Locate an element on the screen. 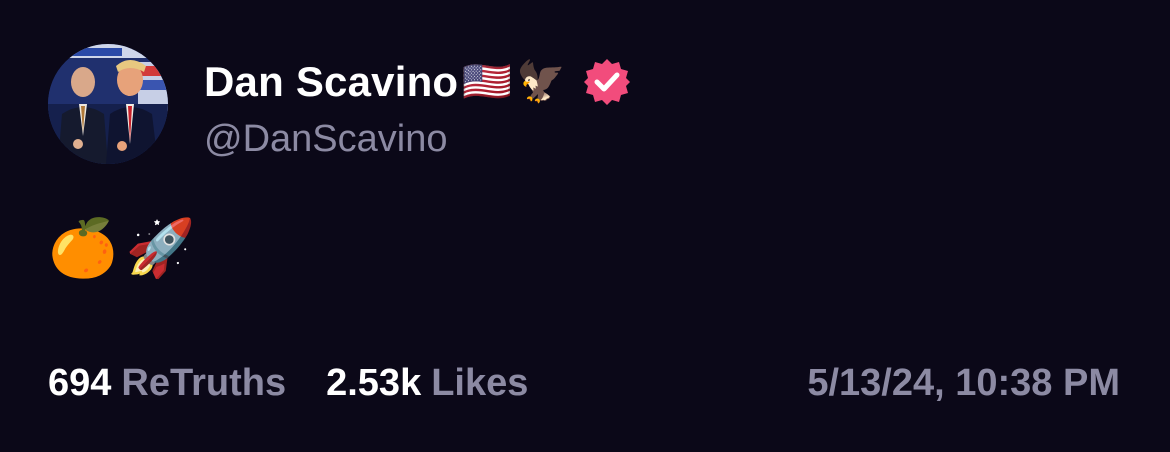  retruths-label: ReTruths is located at coordinates (204, 383).